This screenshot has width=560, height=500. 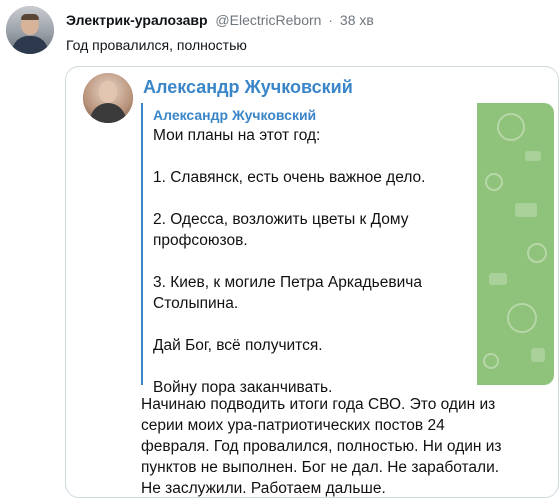 What do you see at coordinates (108, 98) in the screenshot?
I see `channel-avatar` at bounding box center [108, 98].